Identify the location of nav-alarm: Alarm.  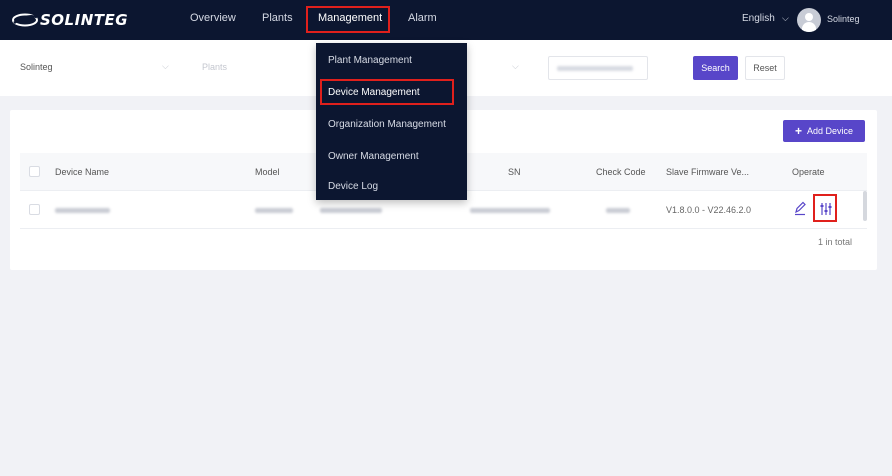
(422, 18).